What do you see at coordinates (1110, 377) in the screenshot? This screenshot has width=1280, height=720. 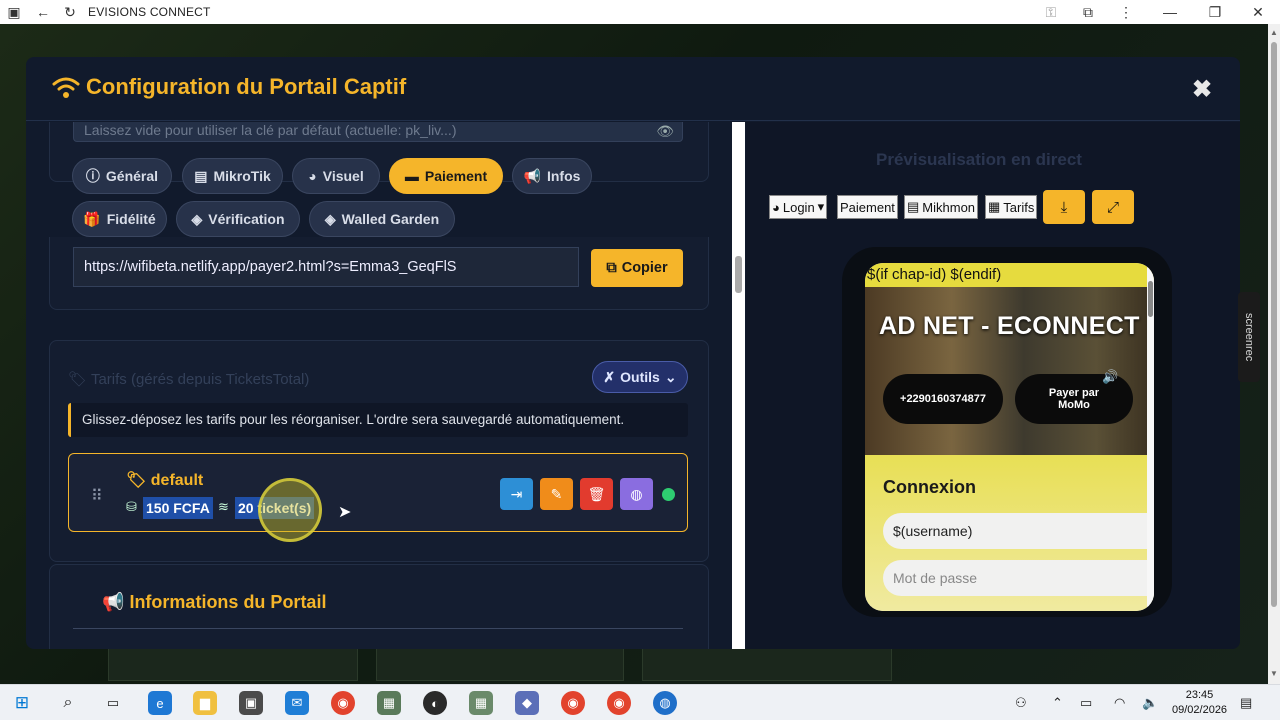 I see `speaker-icon: 🔊` at bounding box center [1110, 377].